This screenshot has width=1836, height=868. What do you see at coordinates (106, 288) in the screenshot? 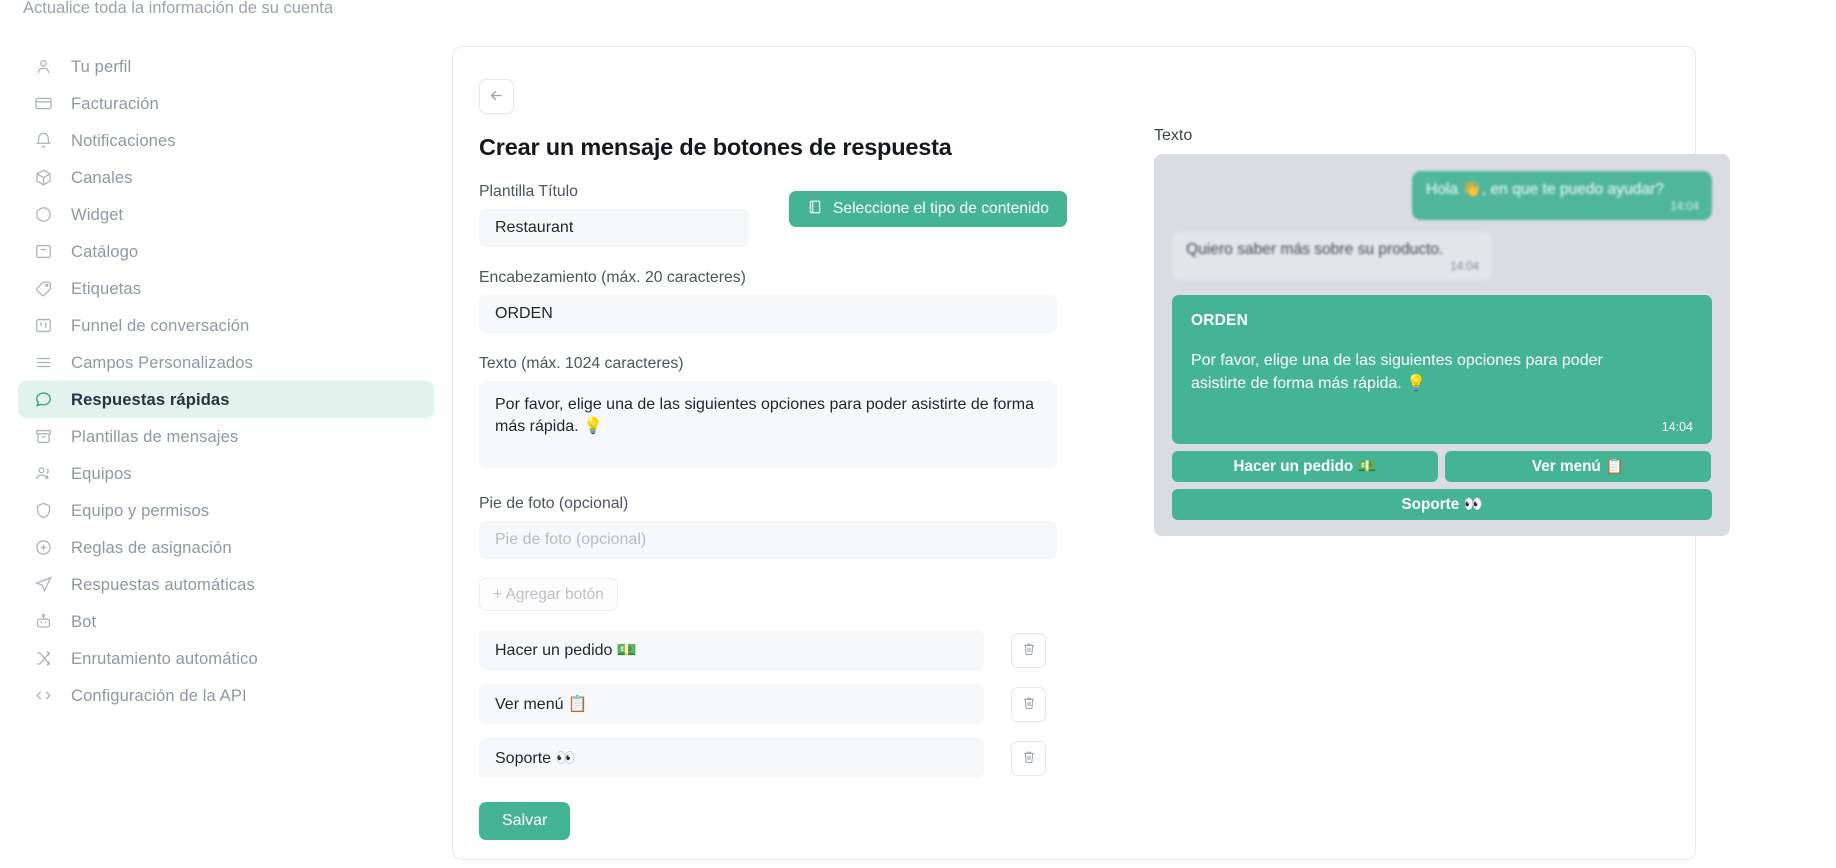
I see `sidebar-item-label: Etiquetas` at bounding box center [106, 288].